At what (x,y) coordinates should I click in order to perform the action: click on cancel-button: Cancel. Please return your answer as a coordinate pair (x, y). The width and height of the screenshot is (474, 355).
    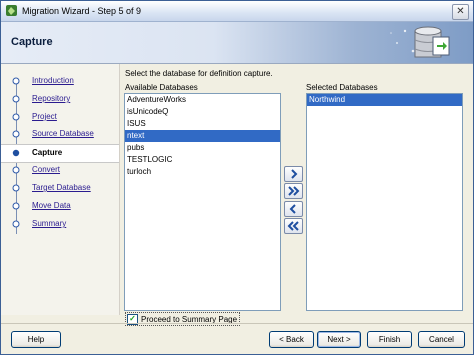
    Looking at the image, I should click on (441, 339).